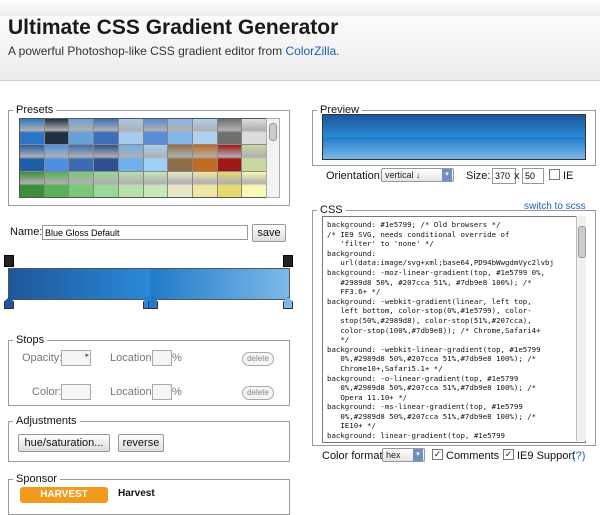 The height and width of the screenshot is (515, 600). I want to click on adjustments-legend: Adjustments, so click(46, 421).